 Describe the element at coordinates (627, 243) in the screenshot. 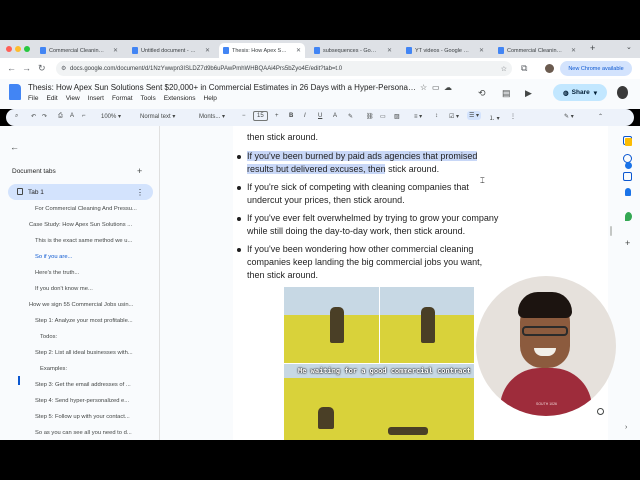

I see `get-addons-icon: +` at that location.